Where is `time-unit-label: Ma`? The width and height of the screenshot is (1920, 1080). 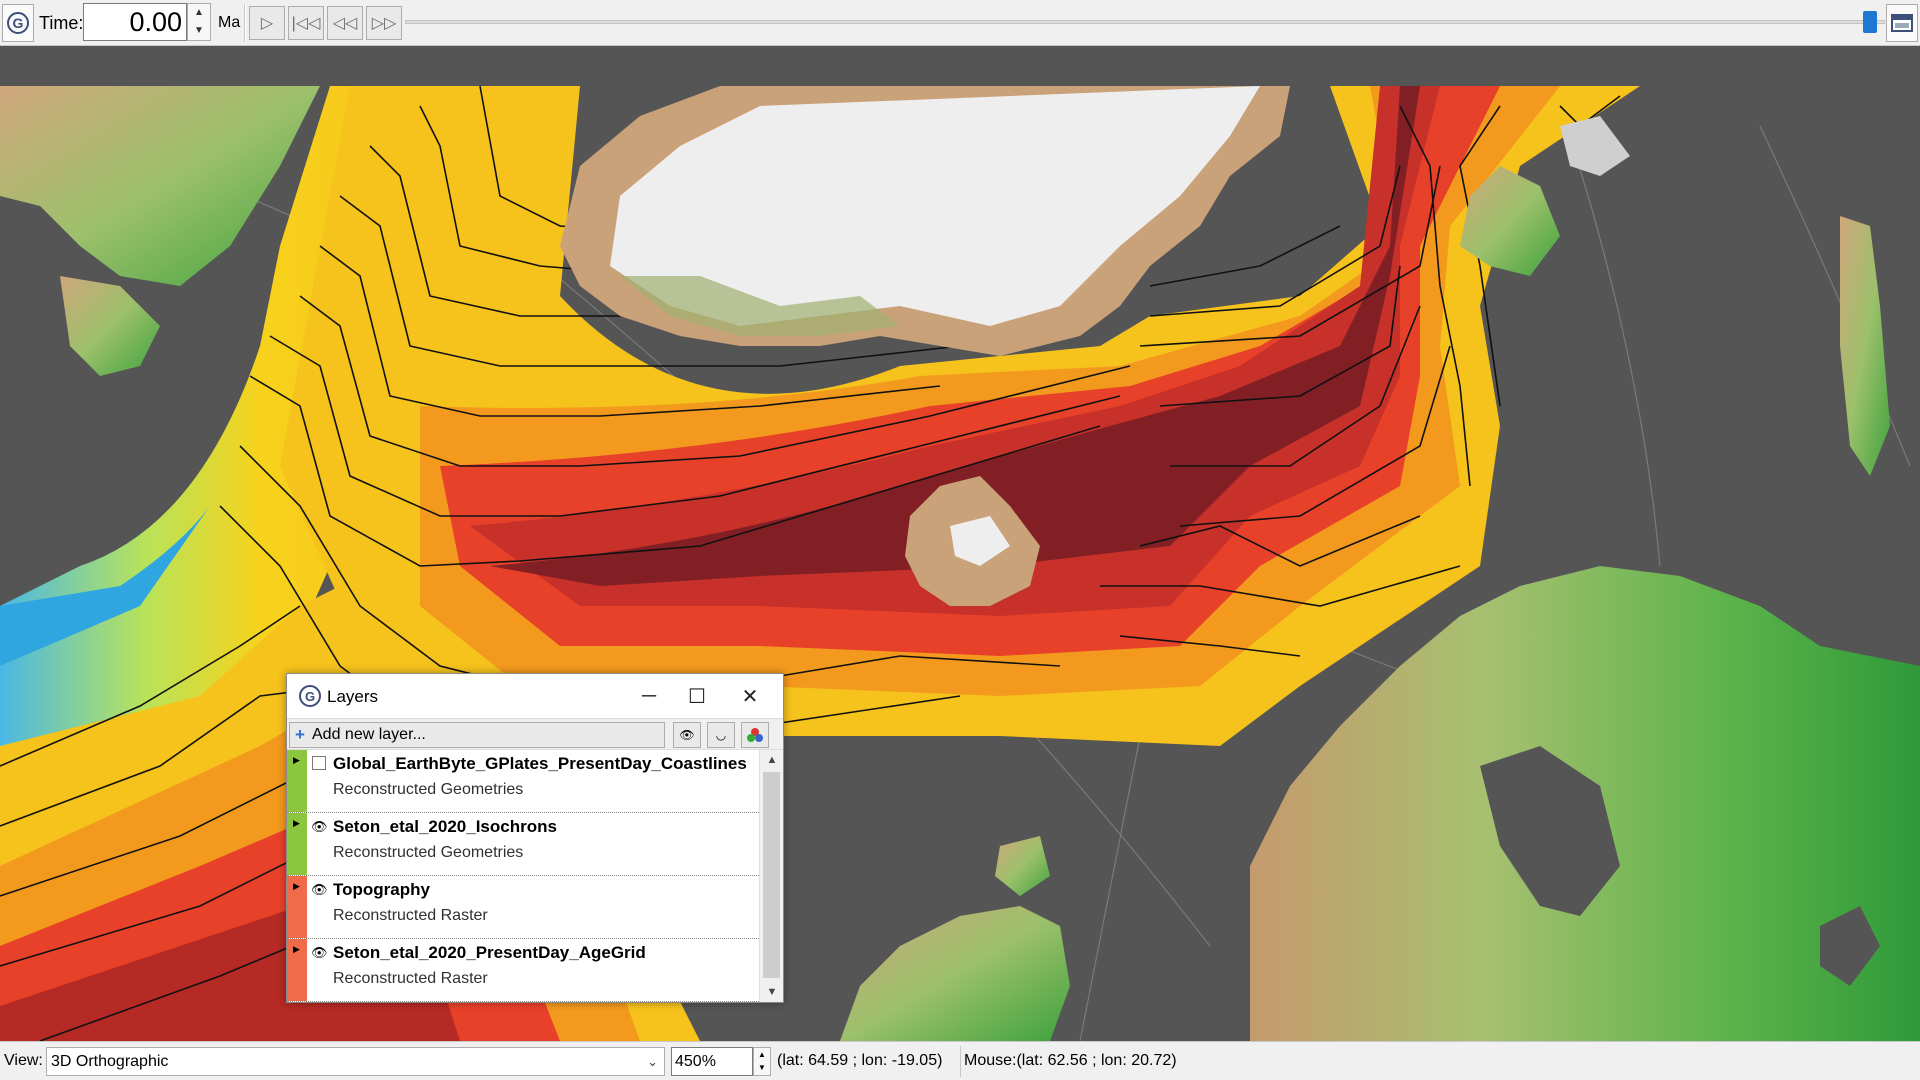 time-unit-label: Ma is located at coordinates (229, 22).